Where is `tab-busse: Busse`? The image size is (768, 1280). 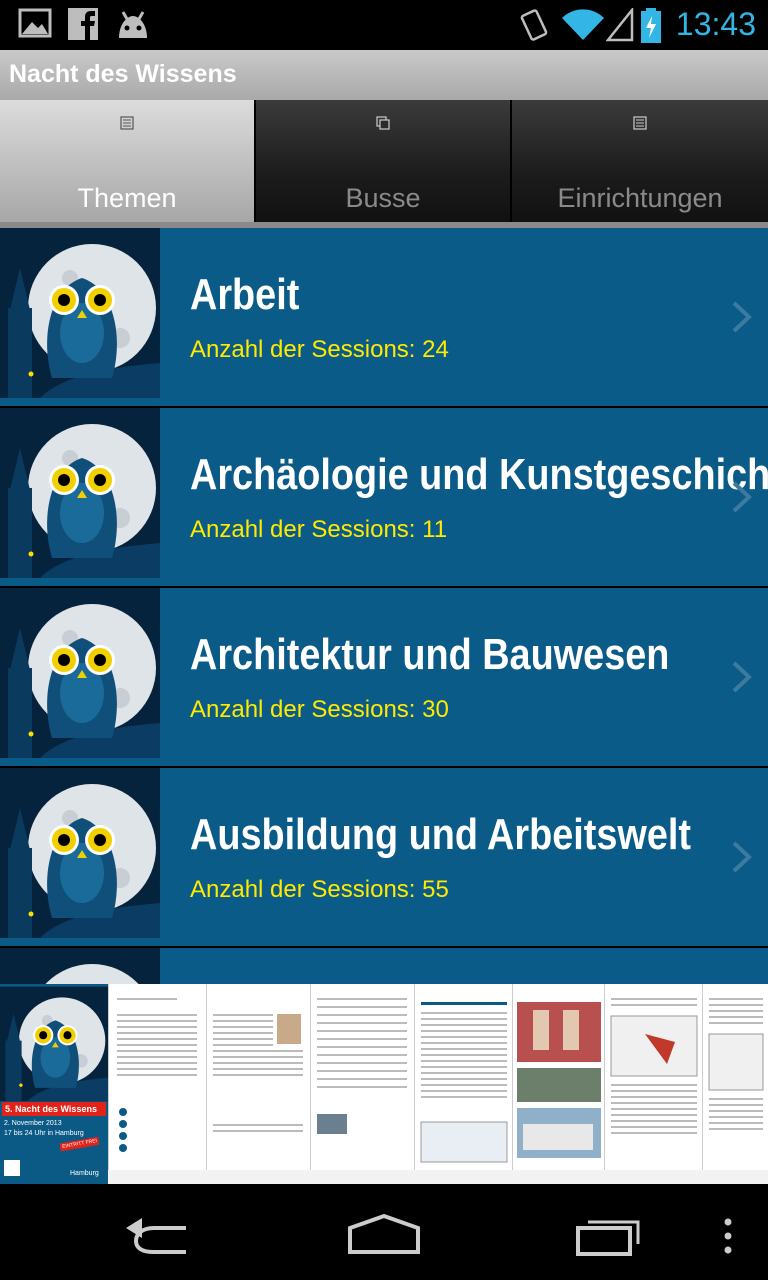 tab-busse: Busse is located at coordinates (384, 161).